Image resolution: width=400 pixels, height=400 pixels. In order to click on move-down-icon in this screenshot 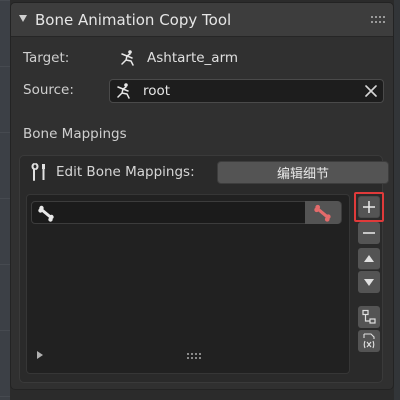, I will do `click(369, 282)`.